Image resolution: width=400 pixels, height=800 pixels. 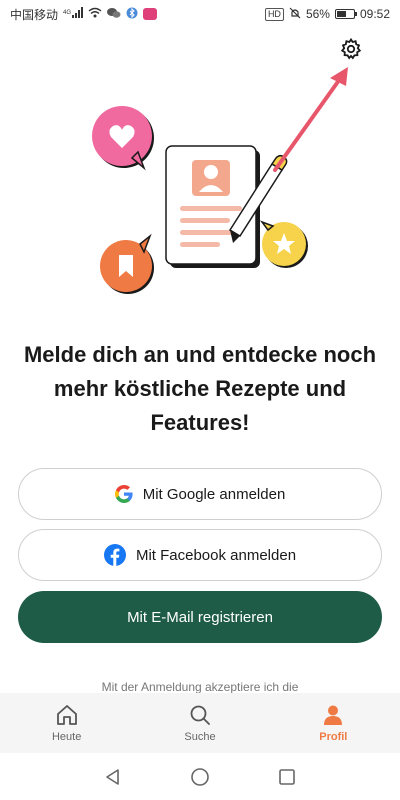 I want to click on email-register-label: Mit E-Mail registrieren, so click(x=200, y=617).